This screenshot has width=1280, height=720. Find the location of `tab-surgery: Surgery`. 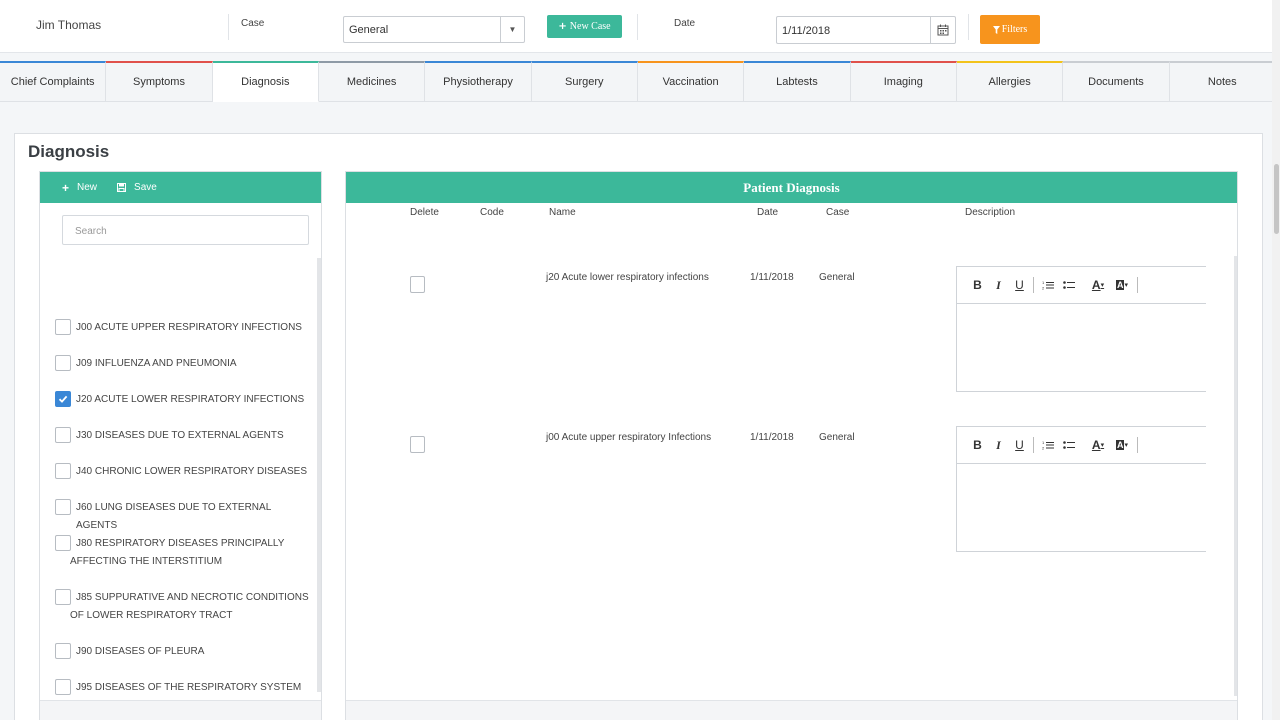

tab-surgery: Surgery is located at coordinates (584, 81).